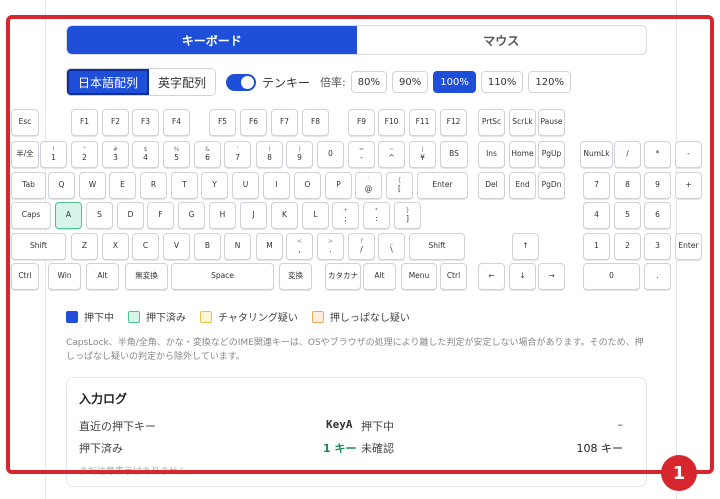 The height and width of the screenshot is (499, 720). Describe the element at coordinates (330, 246) in the screenshot. I see `key: >.` at that location.